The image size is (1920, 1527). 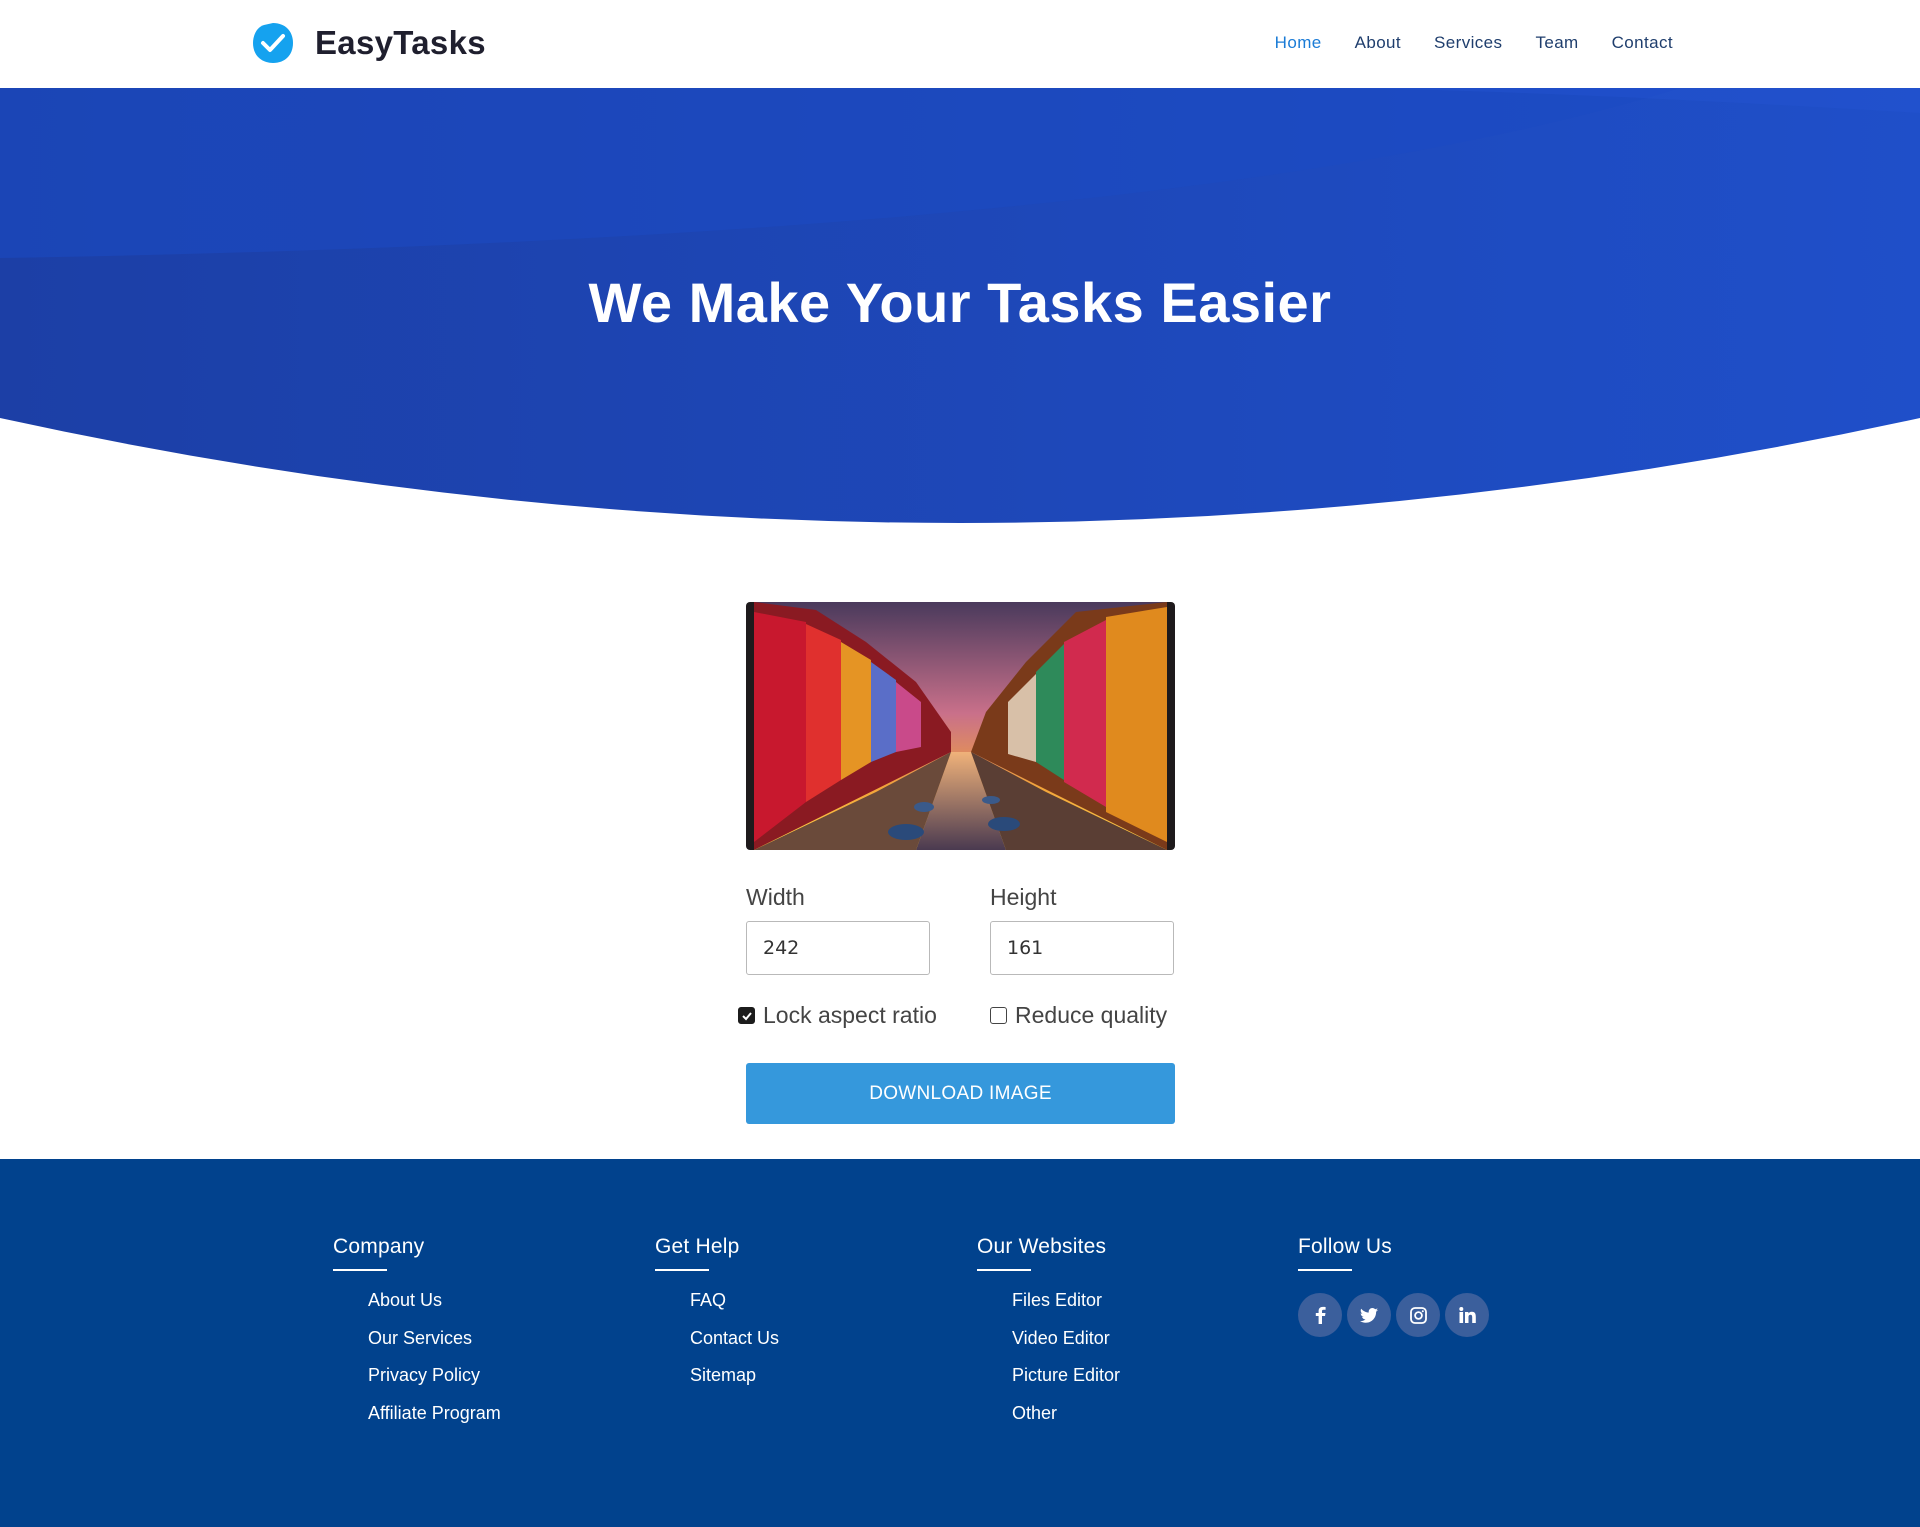 I want to click on checkbox-unchecked-icon, so click(x=998, y=1015).